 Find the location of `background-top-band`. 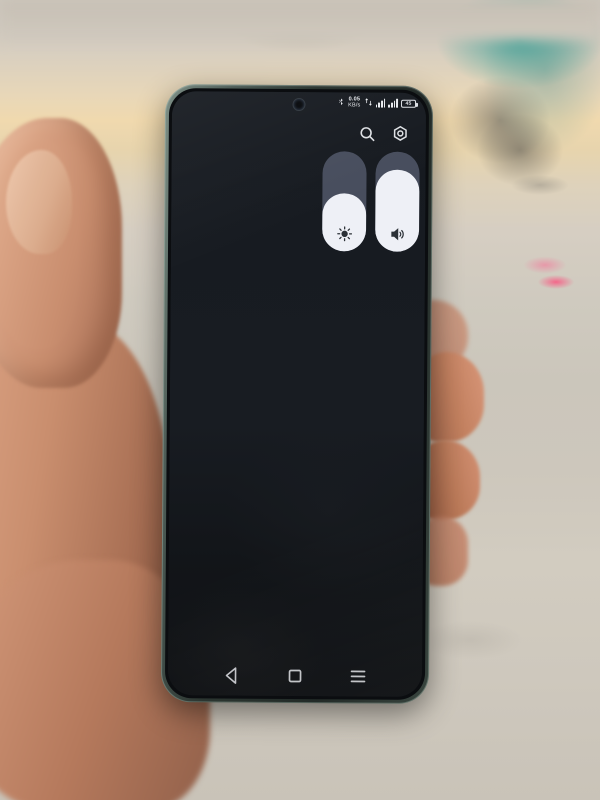

background-top-band is located at coordinates (300, 20).